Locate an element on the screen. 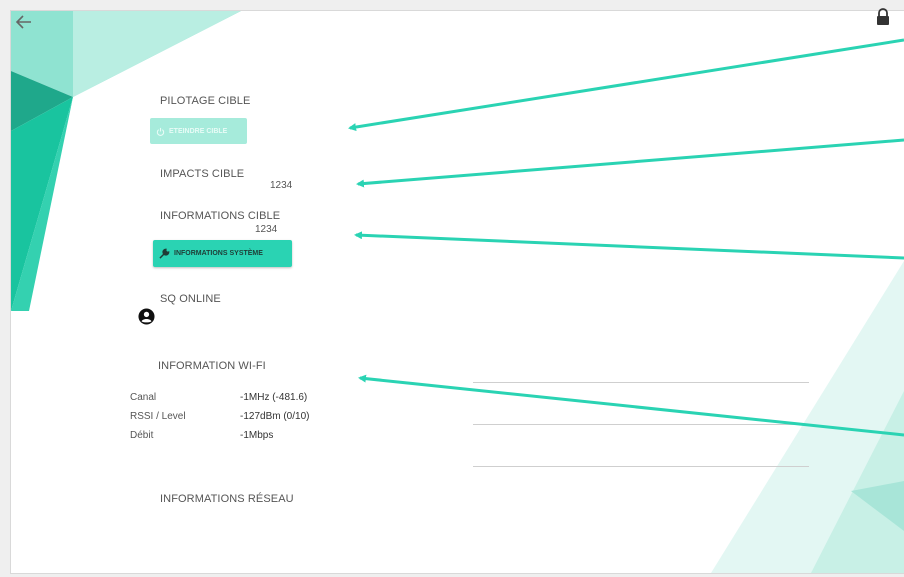  wifi-canal-value: -1MHz (-481.6) is located at coordinates (274, 397).